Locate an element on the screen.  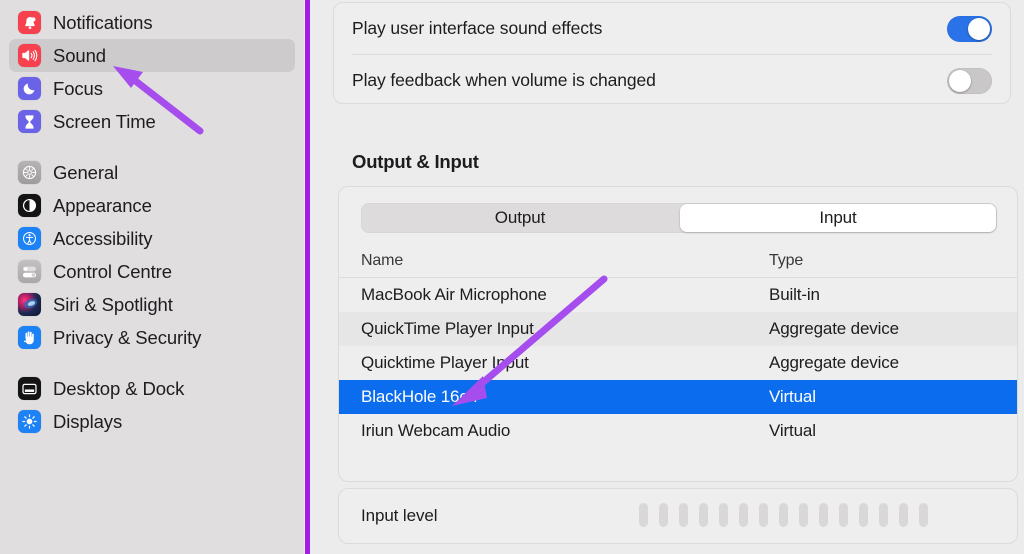
sidebar-item-label: Siri & Spotlight is located at coordinates (113, 304).